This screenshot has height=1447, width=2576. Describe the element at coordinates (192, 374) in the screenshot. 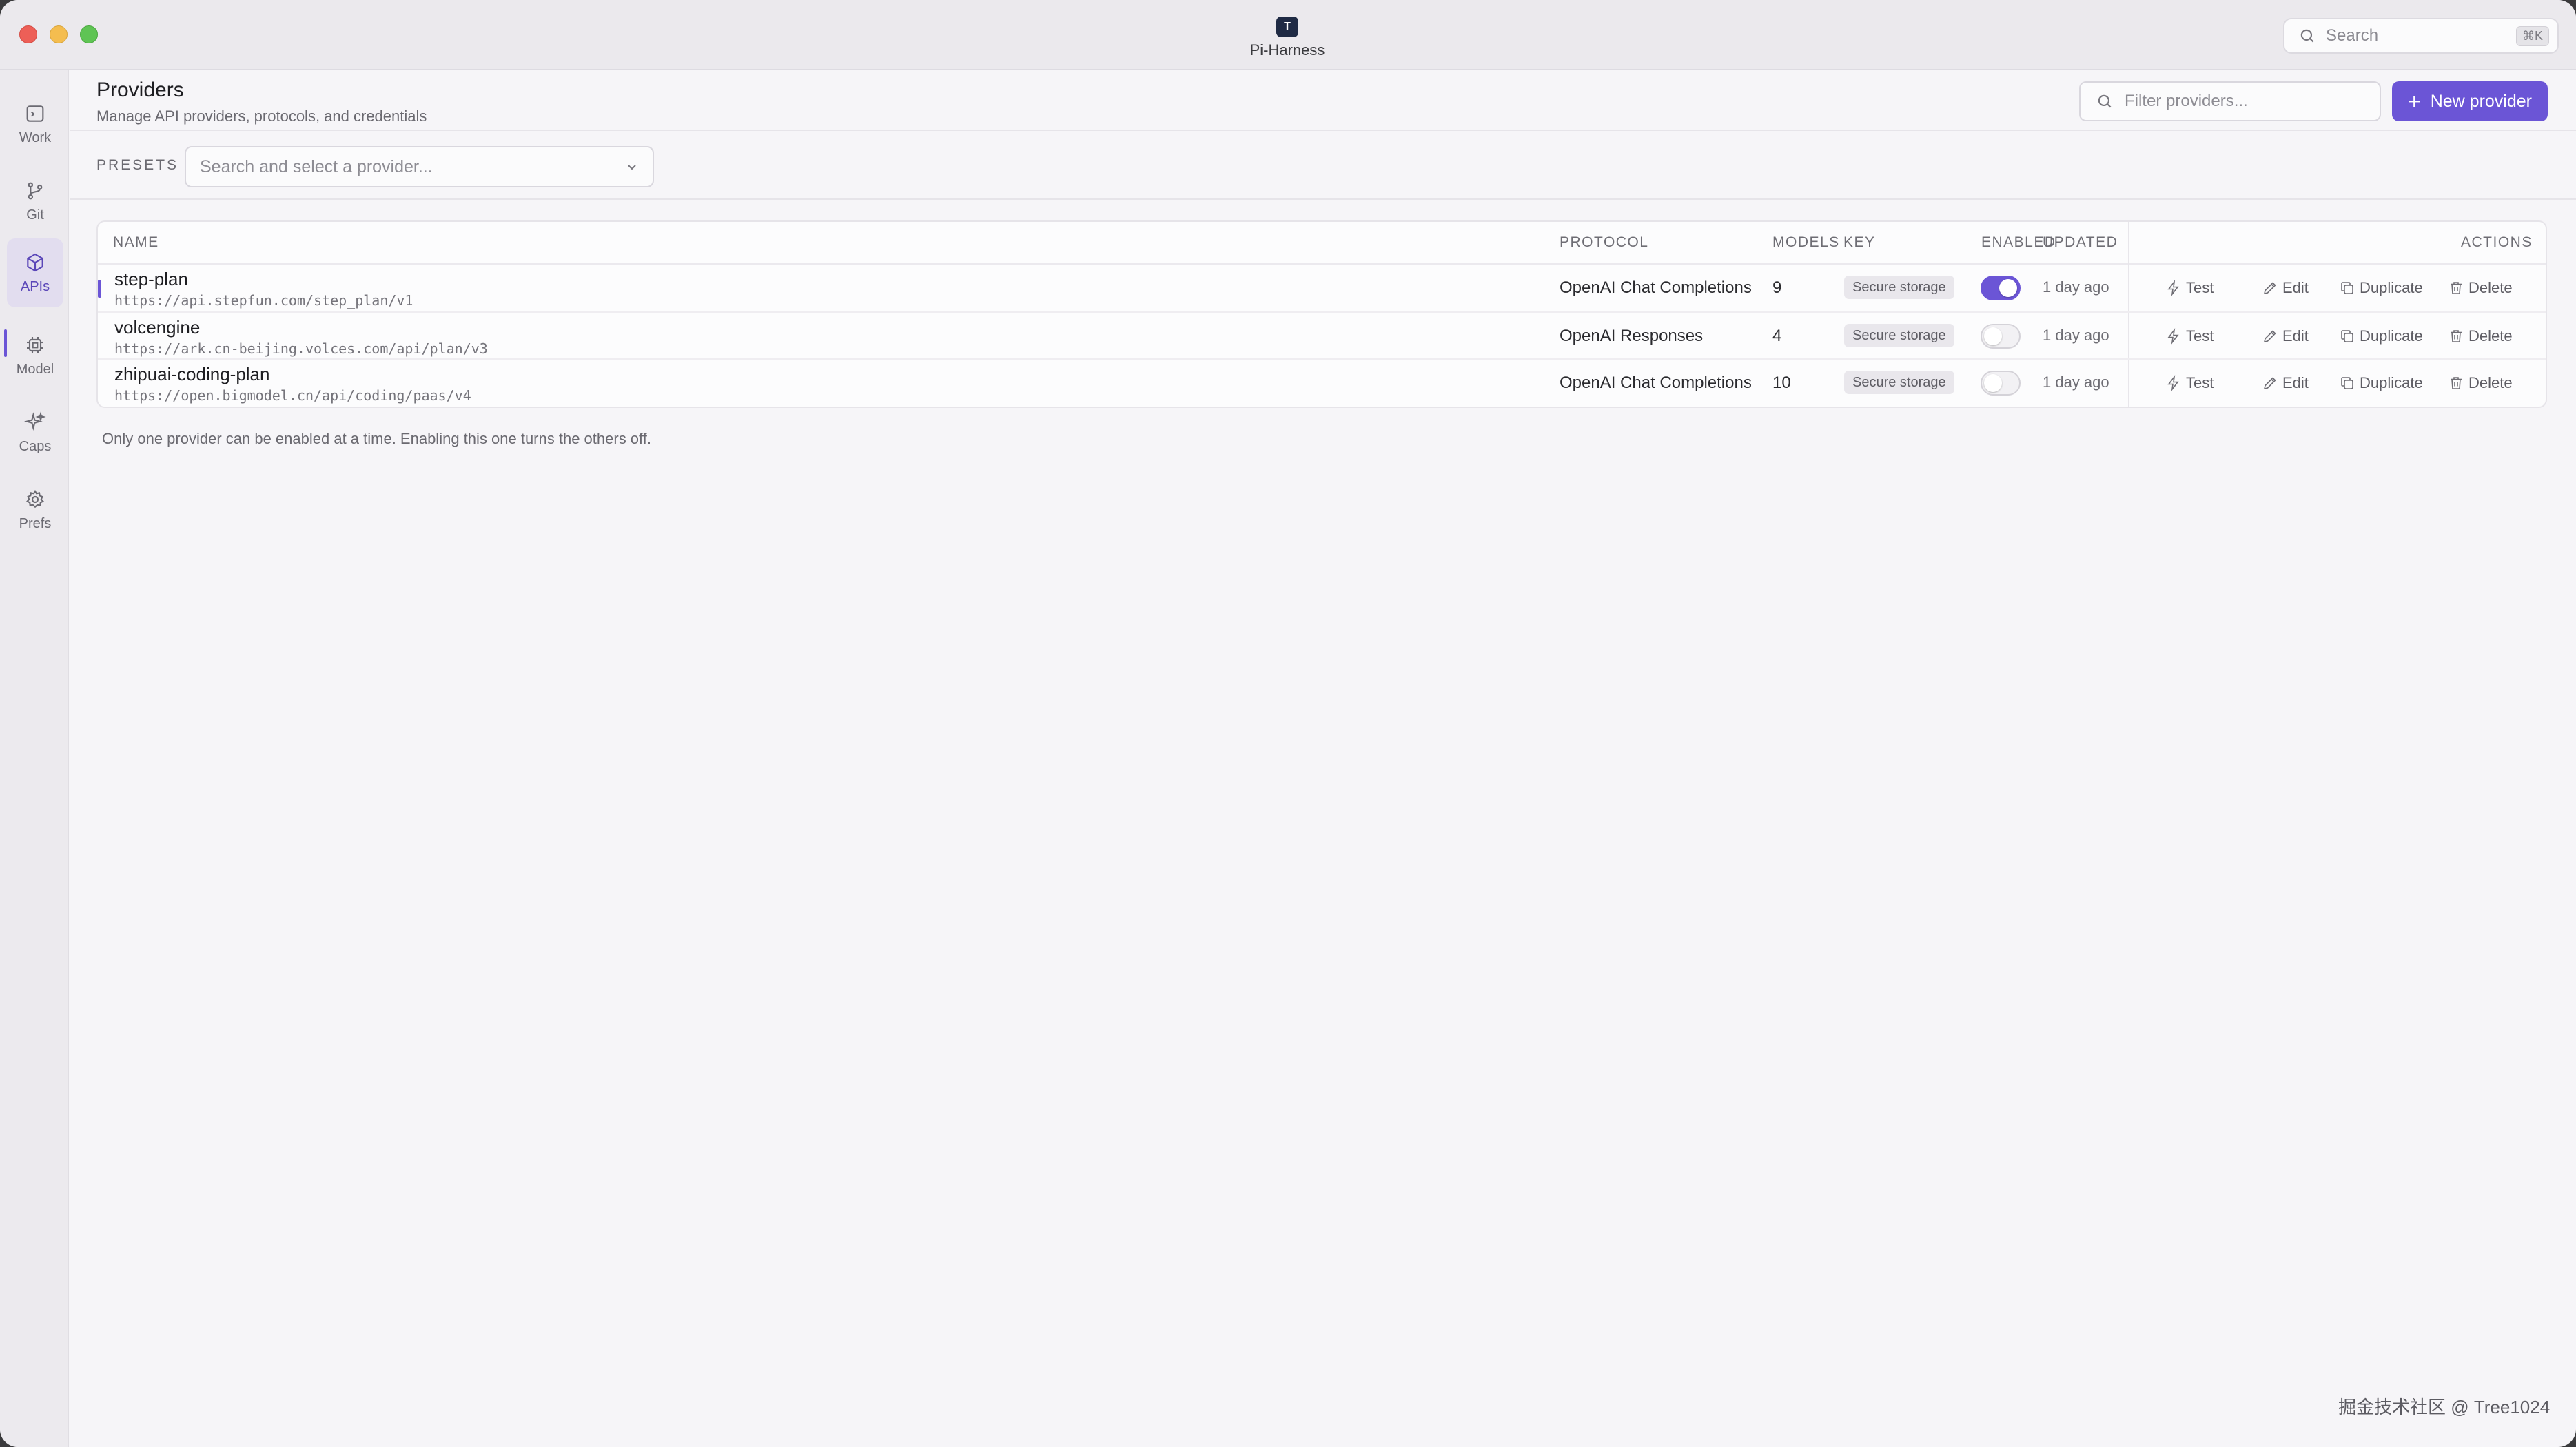

I see `provider-name: zhipuai-coding-plan` at that location.